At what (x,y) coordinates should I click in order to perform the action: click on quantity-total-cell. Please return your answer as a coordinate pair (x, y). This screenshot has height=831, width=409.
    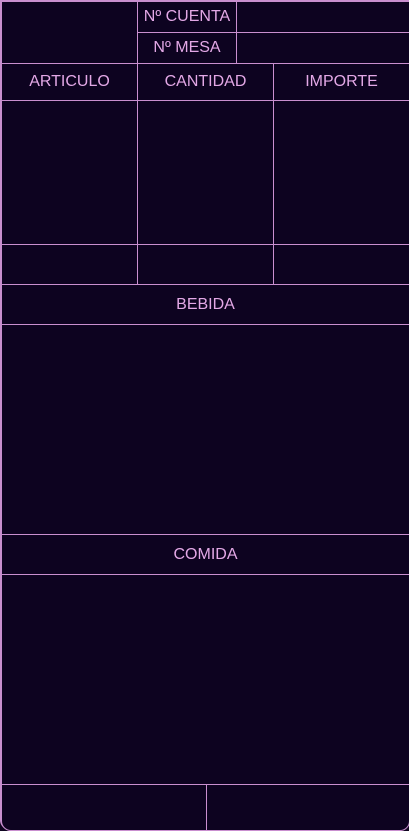
    Looking at the image, I should click on (205, 264).